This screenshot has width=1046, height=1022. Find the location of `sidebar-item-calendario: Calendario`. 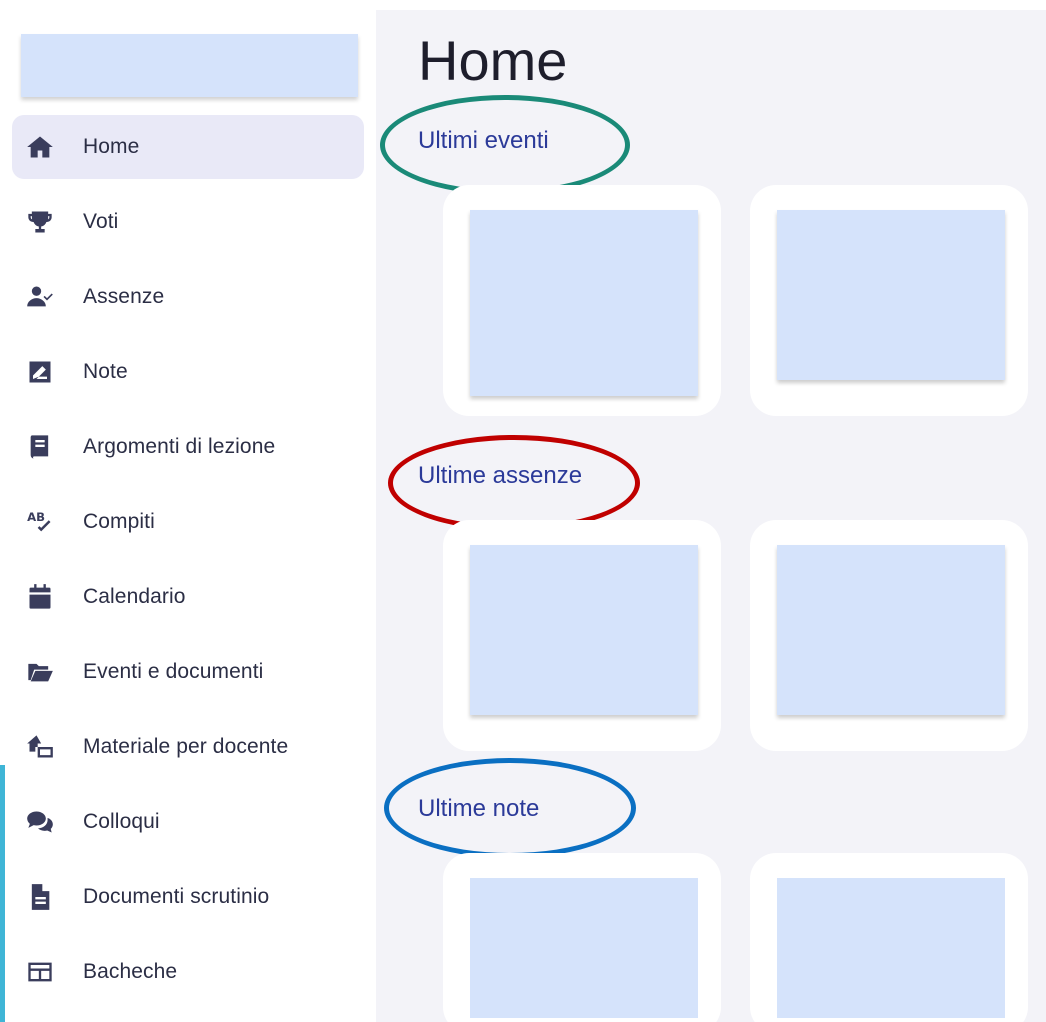

sidebar-item-calendario: Calendario is located at coordinates (188, 597).